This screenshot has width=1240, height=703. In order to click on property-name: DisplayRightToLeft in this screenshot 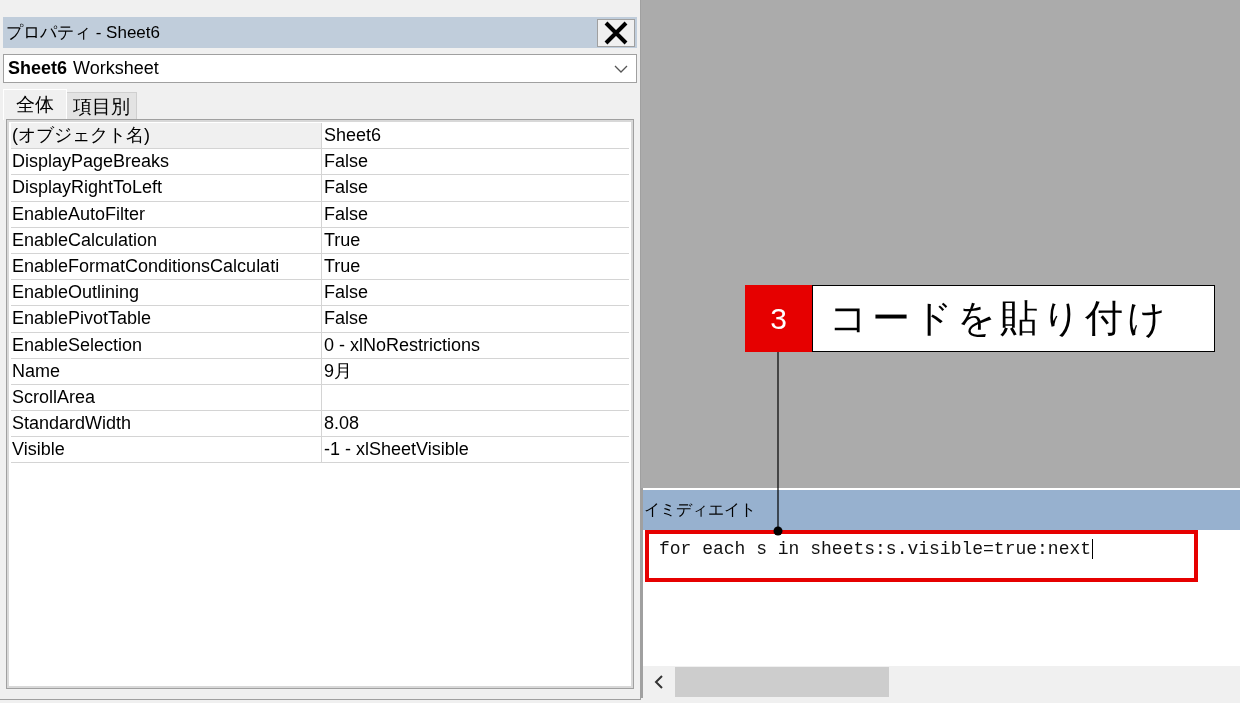, I will do `click(166, 188)`.